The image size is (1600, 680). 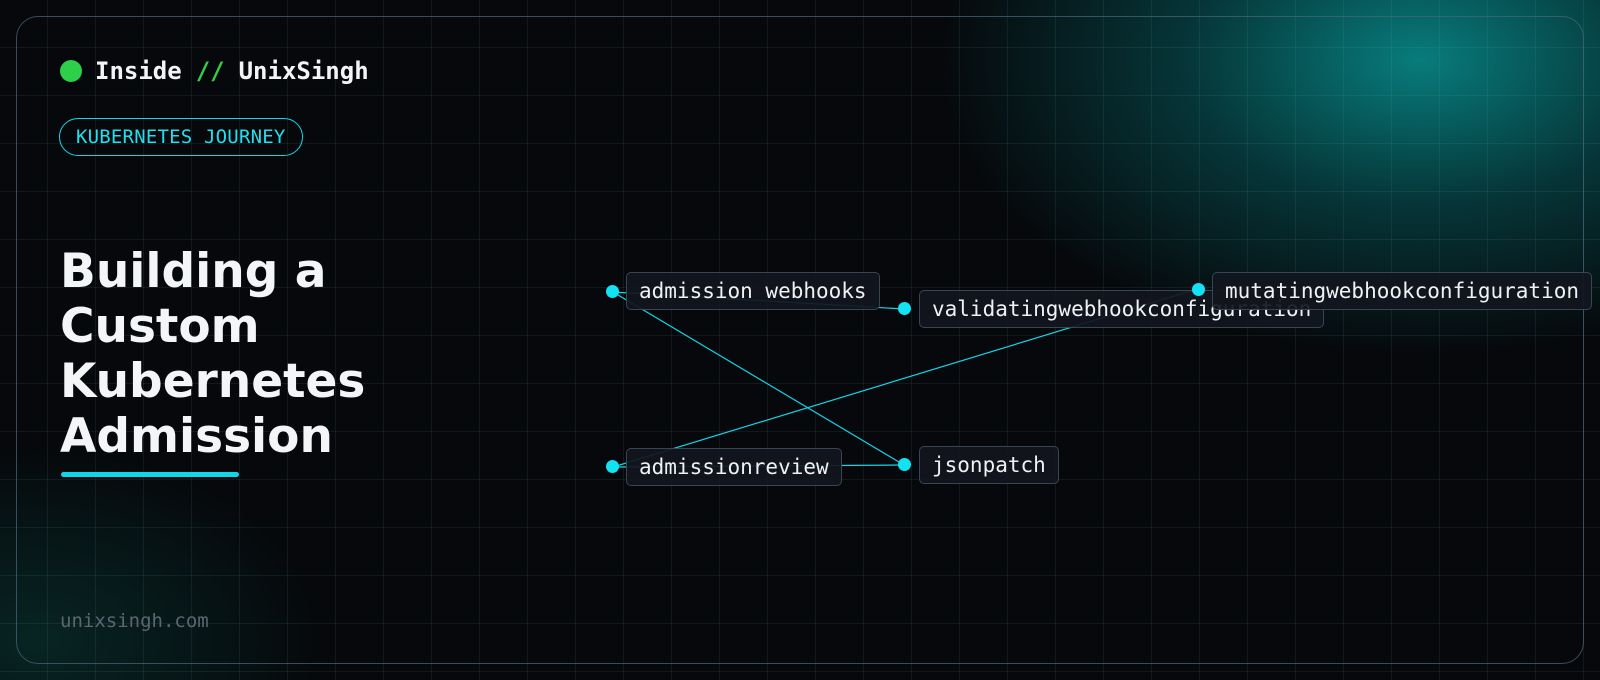 What do you see at coordinates (612, 466) in the screenshot?
I see `node-marker-admissionreview` at bounding box center [612, 466].